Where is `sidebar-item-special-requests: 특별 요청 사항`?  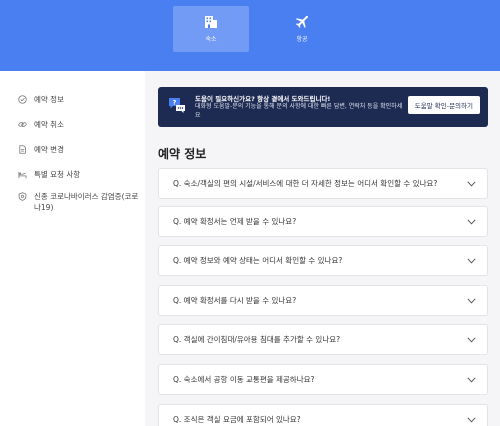 sidebar-item-special-requests: 특별 요청 사항 is located at coordinates (79, 174).